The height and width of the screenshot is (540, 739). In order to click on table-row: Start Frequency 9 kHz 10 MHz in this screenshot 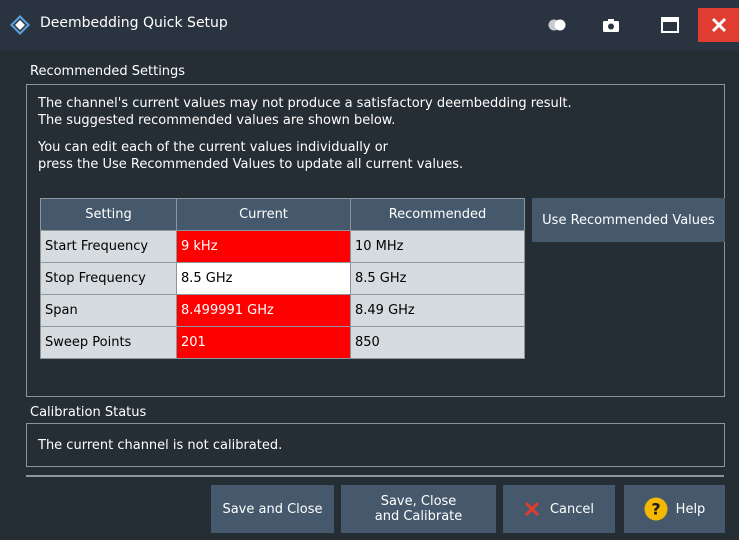, I will do `click(282, 246)`.